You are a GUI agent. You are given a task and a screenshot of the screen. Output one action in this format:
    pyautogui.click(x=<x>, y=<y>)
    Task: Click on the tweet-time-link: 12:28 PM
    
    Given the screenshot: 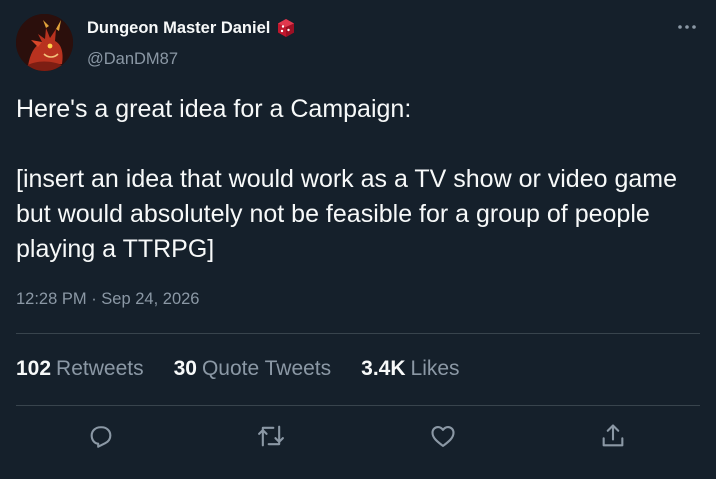 What is the action you would take?
    pyautogui.click(x=51, y=299)
    